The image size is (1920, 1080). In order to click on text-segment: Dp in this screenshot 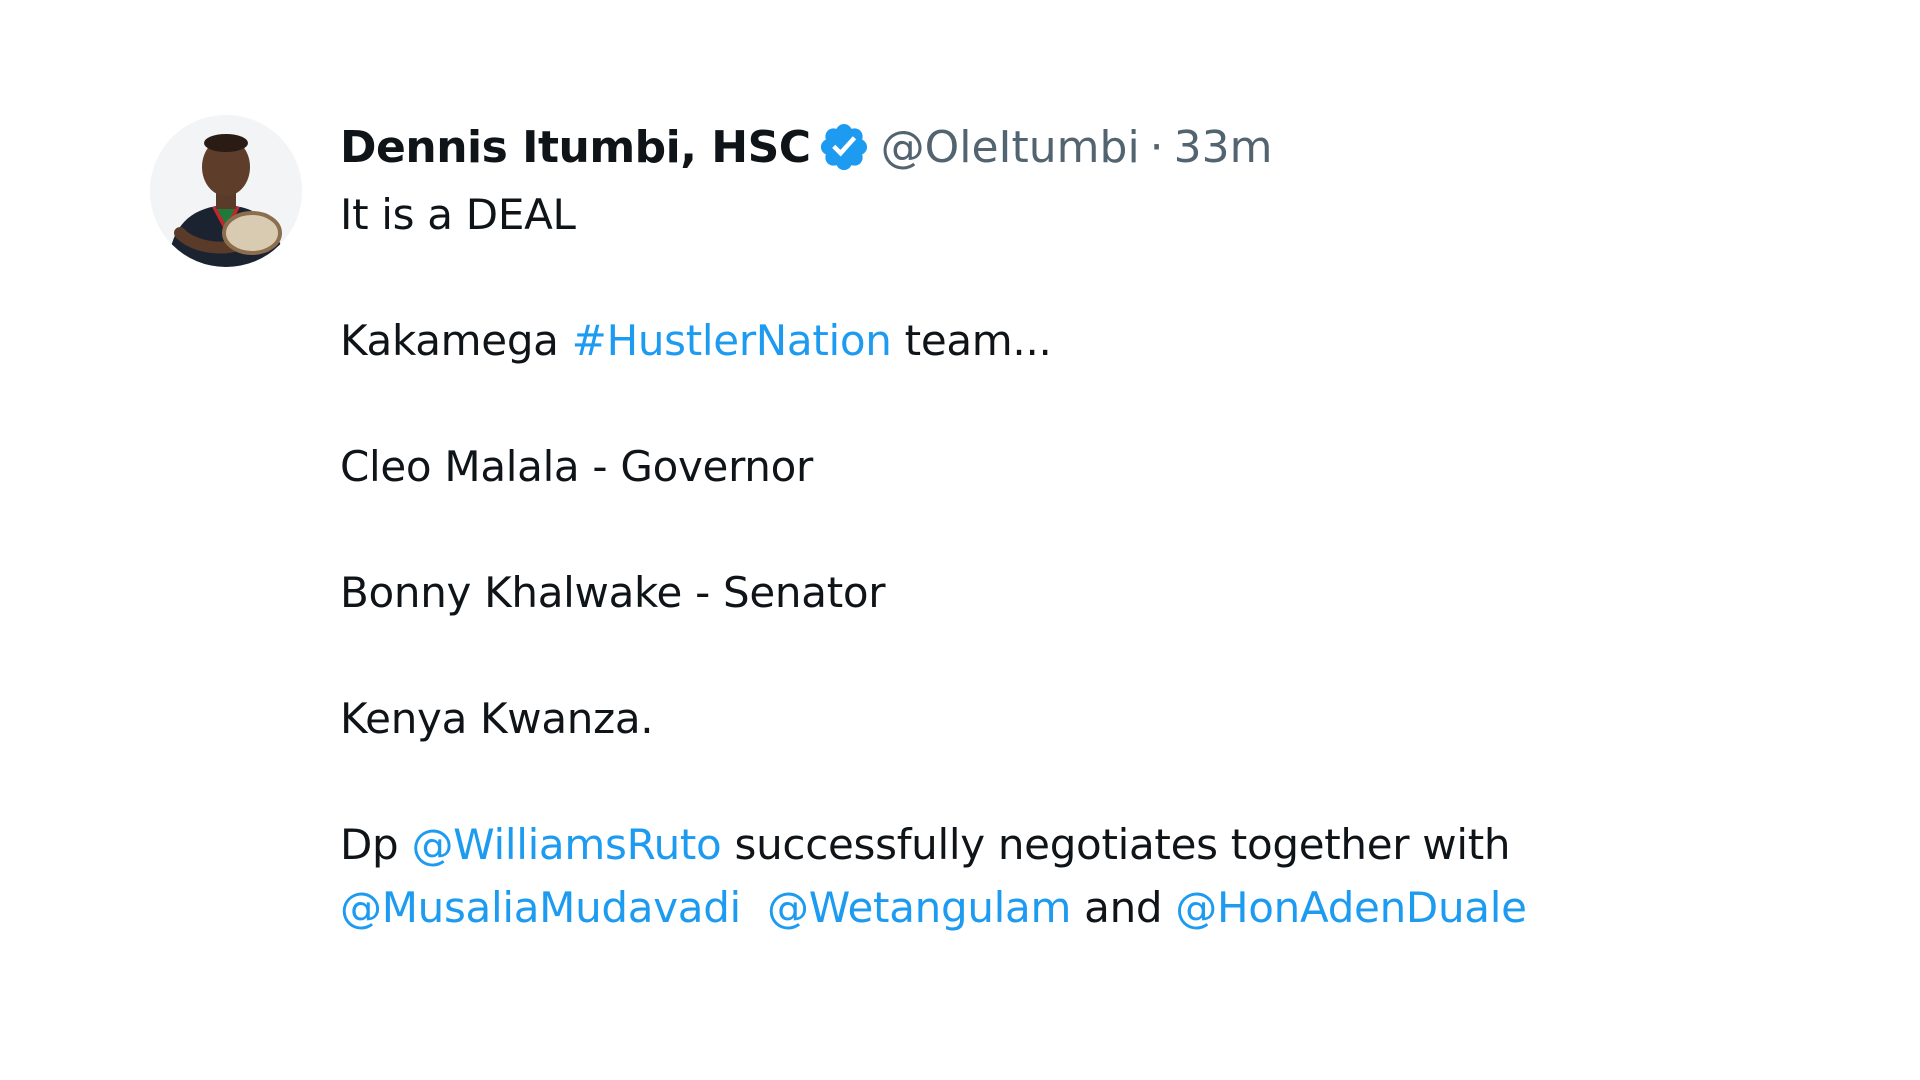, I will do `click(376, 844)`.